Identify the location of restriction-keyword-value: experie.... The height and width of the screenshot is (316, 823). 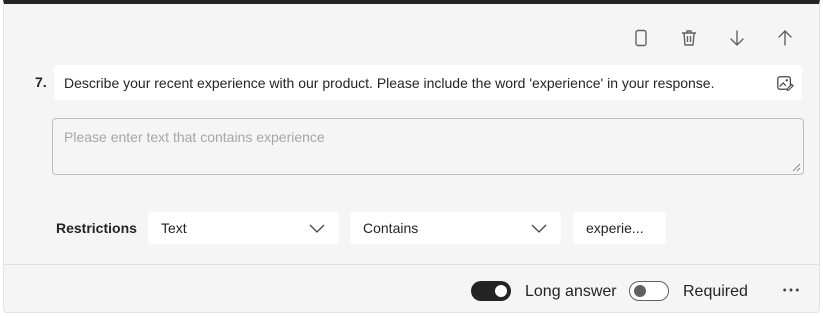
(615, 228).